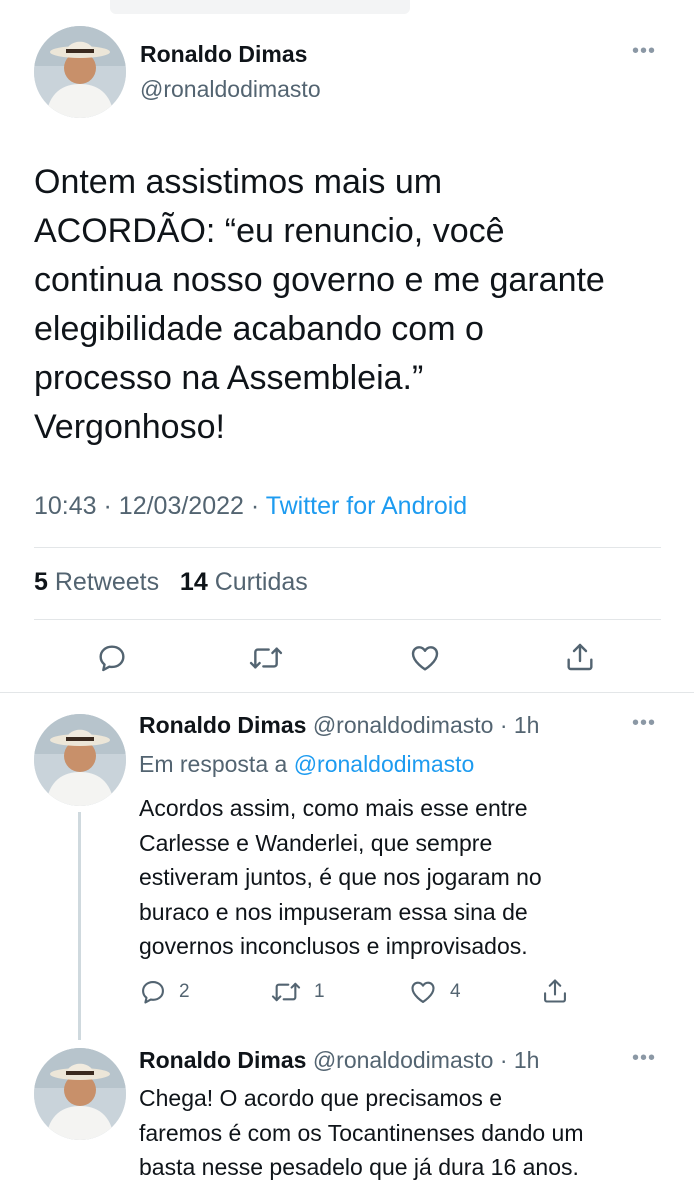  I want to click on retweets-count: 5, so click(41, 582).